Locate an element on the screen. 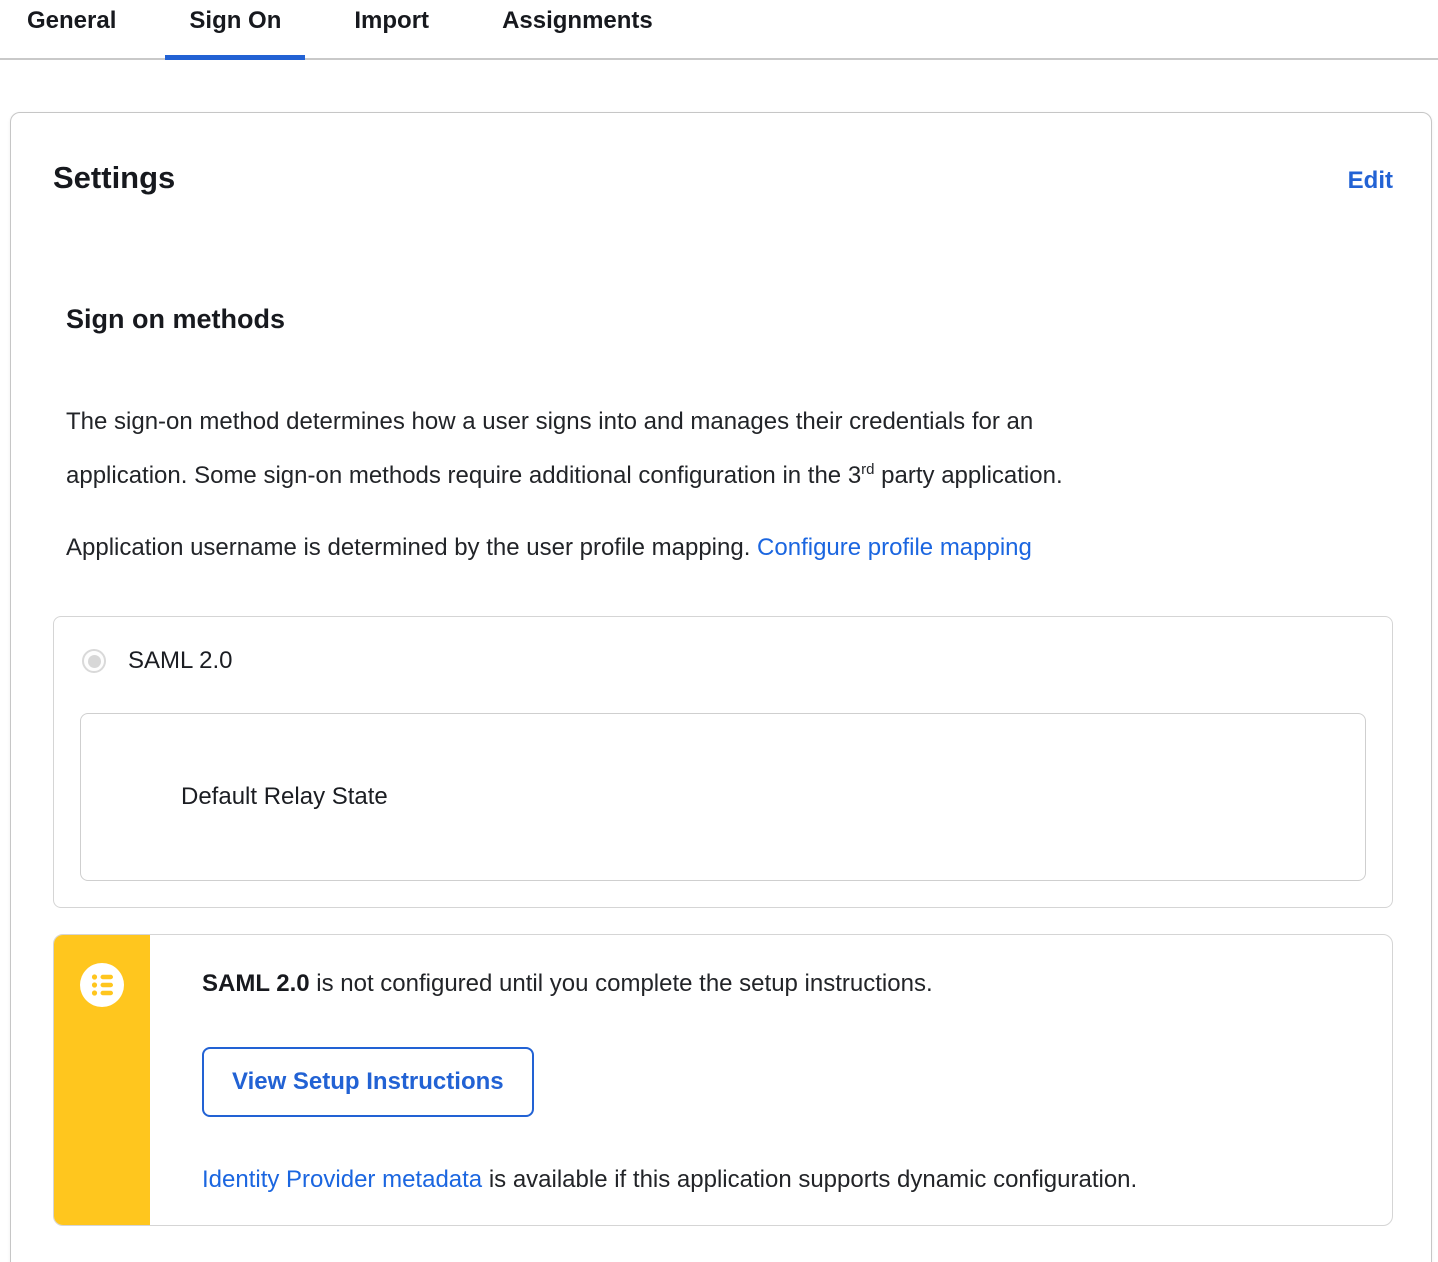  active-tab-underline is located at coordinates (235, 57).